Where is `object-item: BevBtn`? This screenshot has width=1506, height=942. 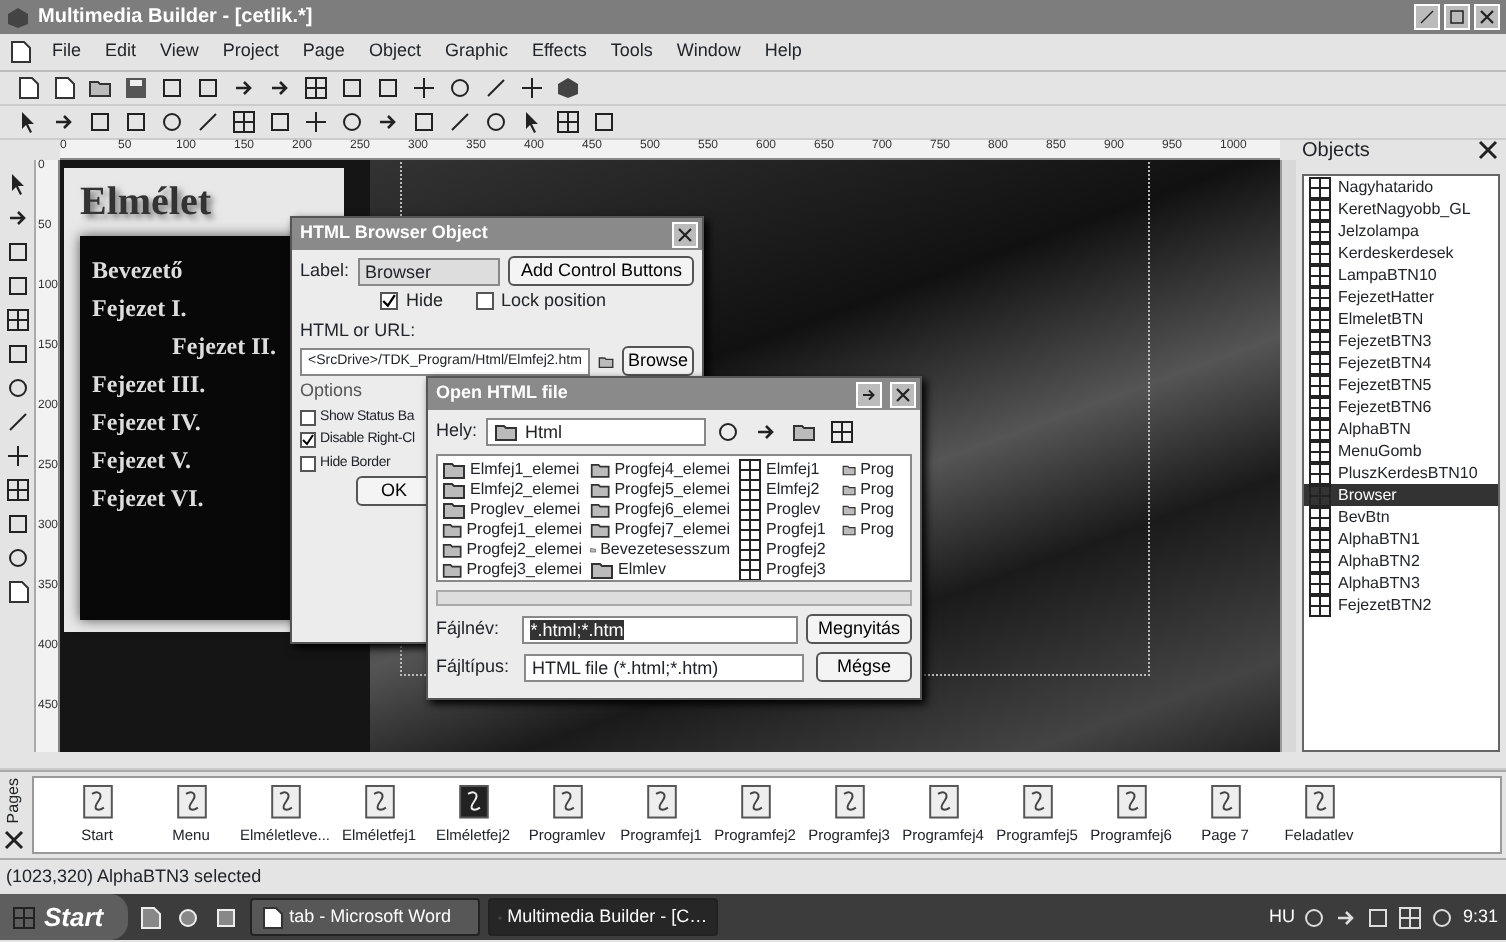
object-item: BevBtn is located at coordinates (1401, 517).